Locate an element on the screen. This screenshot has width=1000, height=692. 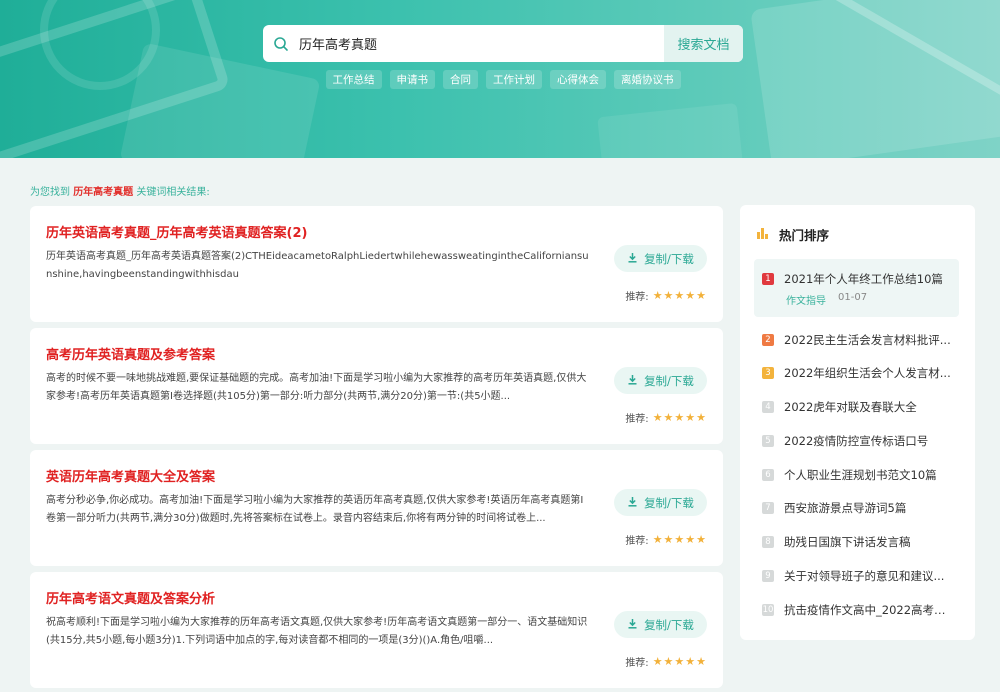
rank-item-title: 2021年个人年终工作总结10篇 is located at coordinates (863, 279).